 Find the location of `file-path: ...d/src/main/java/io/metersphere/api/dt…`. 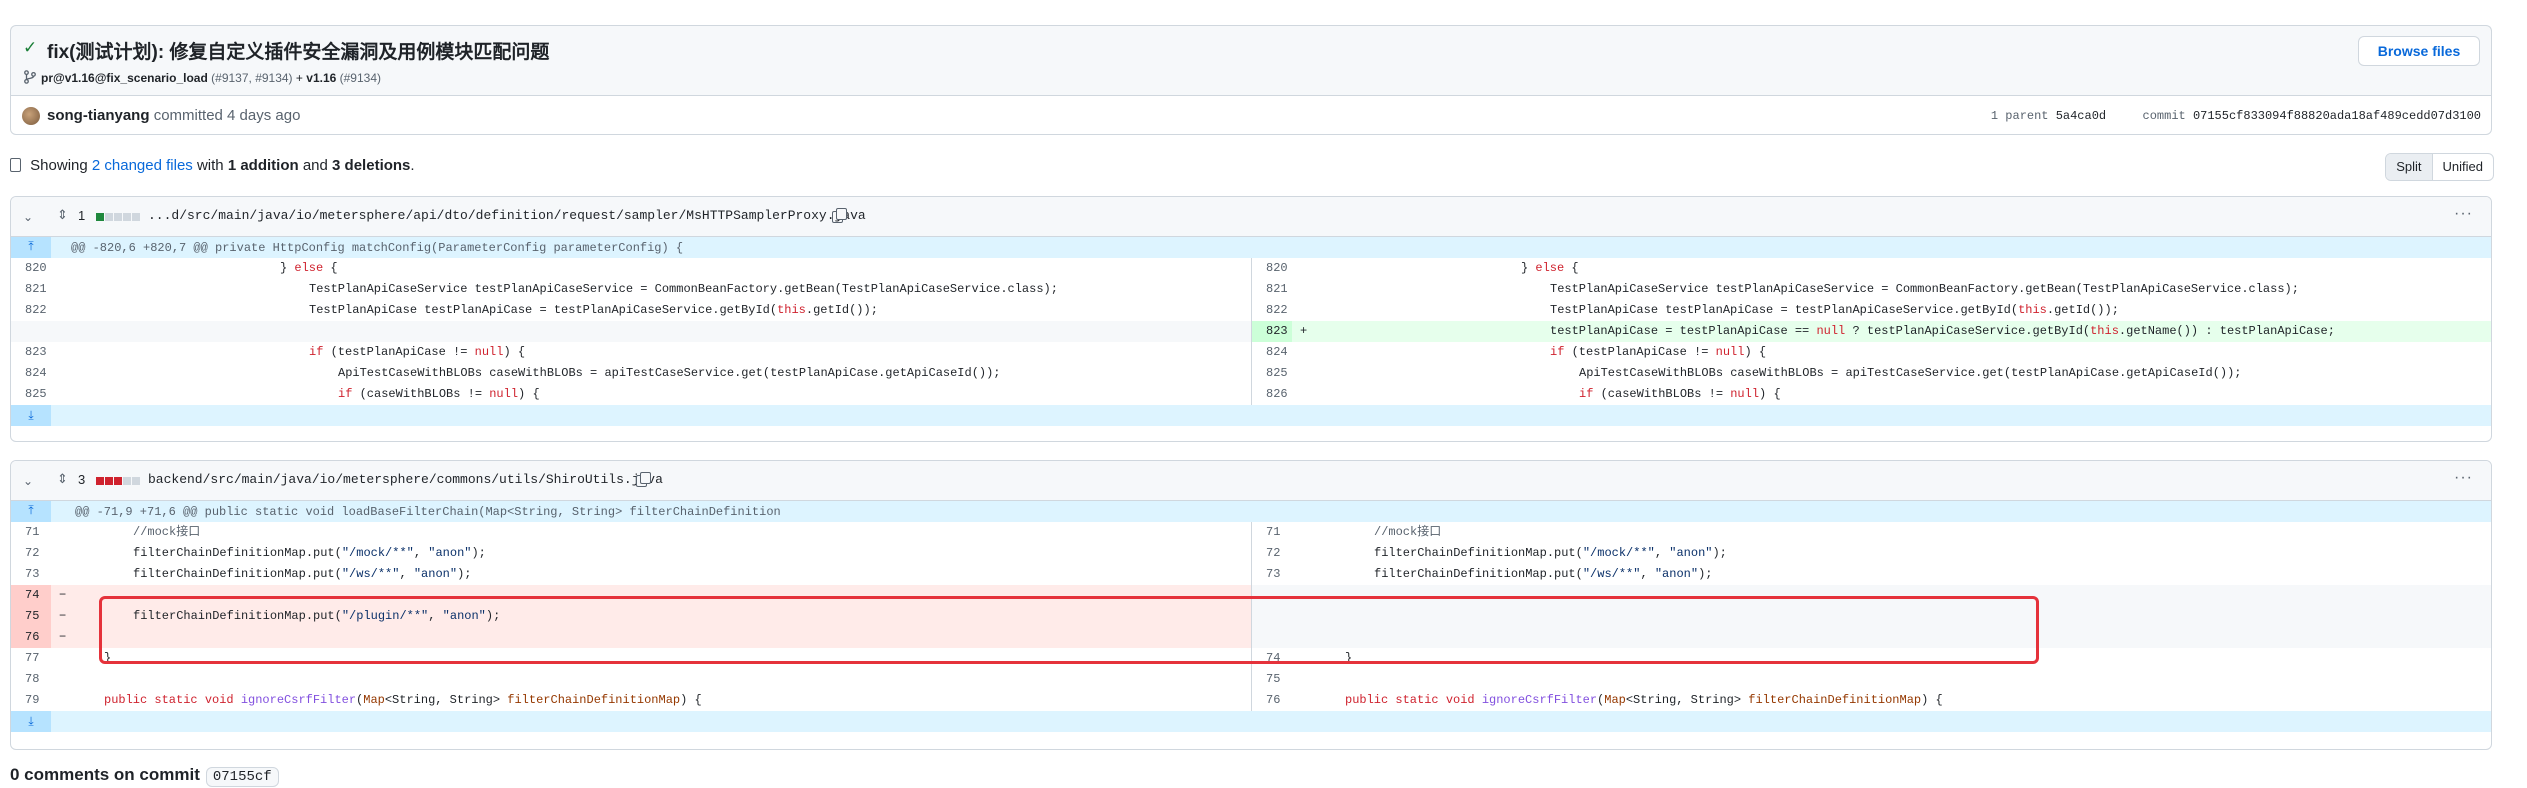

file-path: ...d/src/main/java/io/metersphere/api/dt… is located at coordinates (507, 215).